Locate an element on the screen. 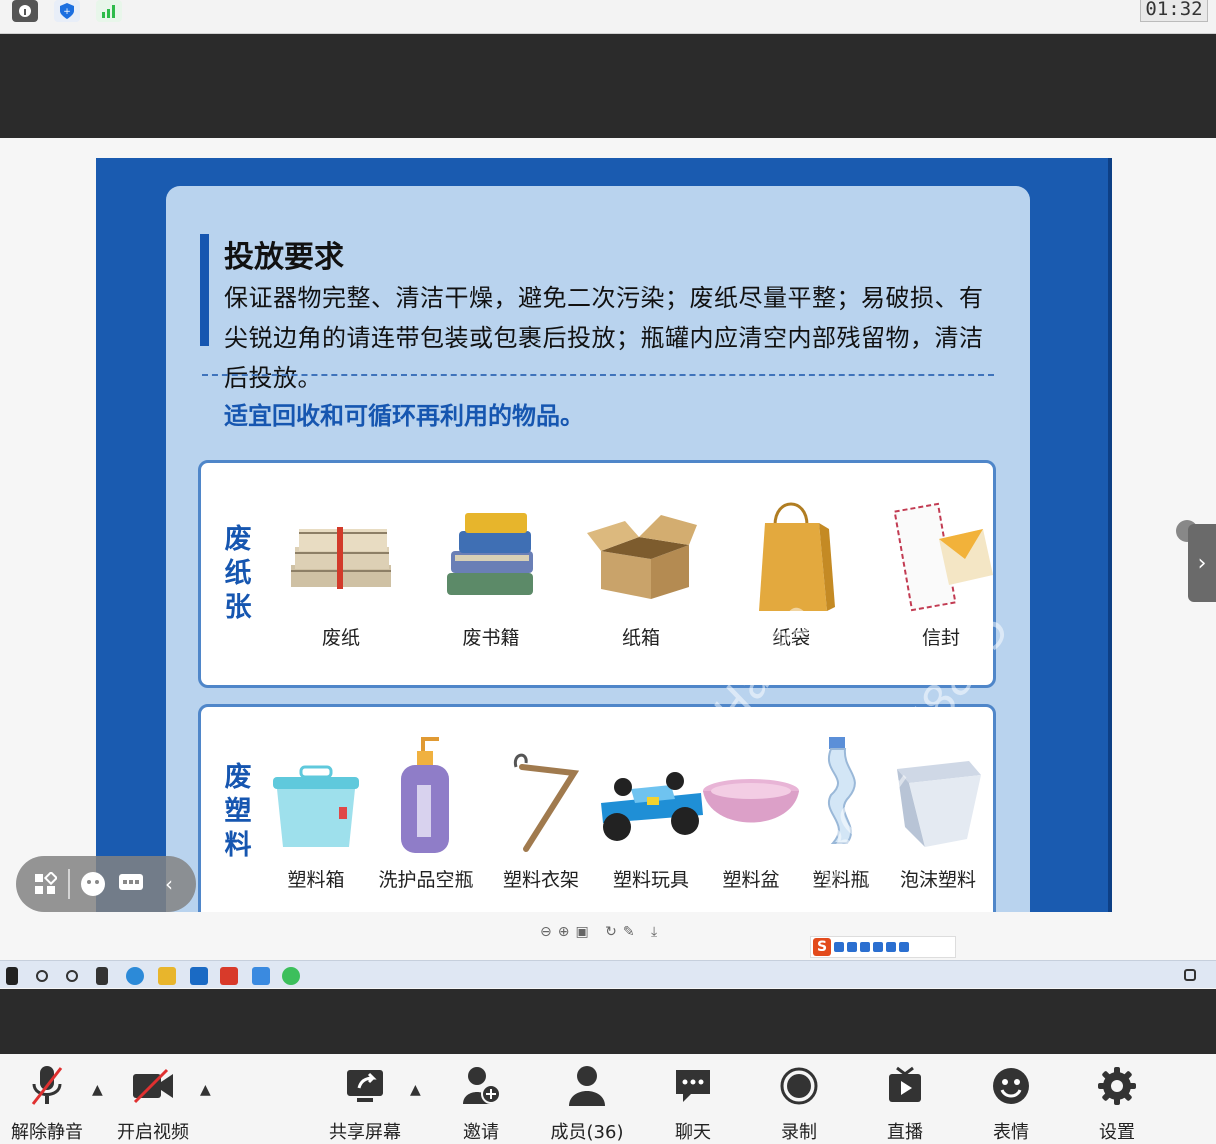 Image resolution: width=1216 pixels, height=1144 pixels. bottom-dark-band is located at coordinates (608, 1021).